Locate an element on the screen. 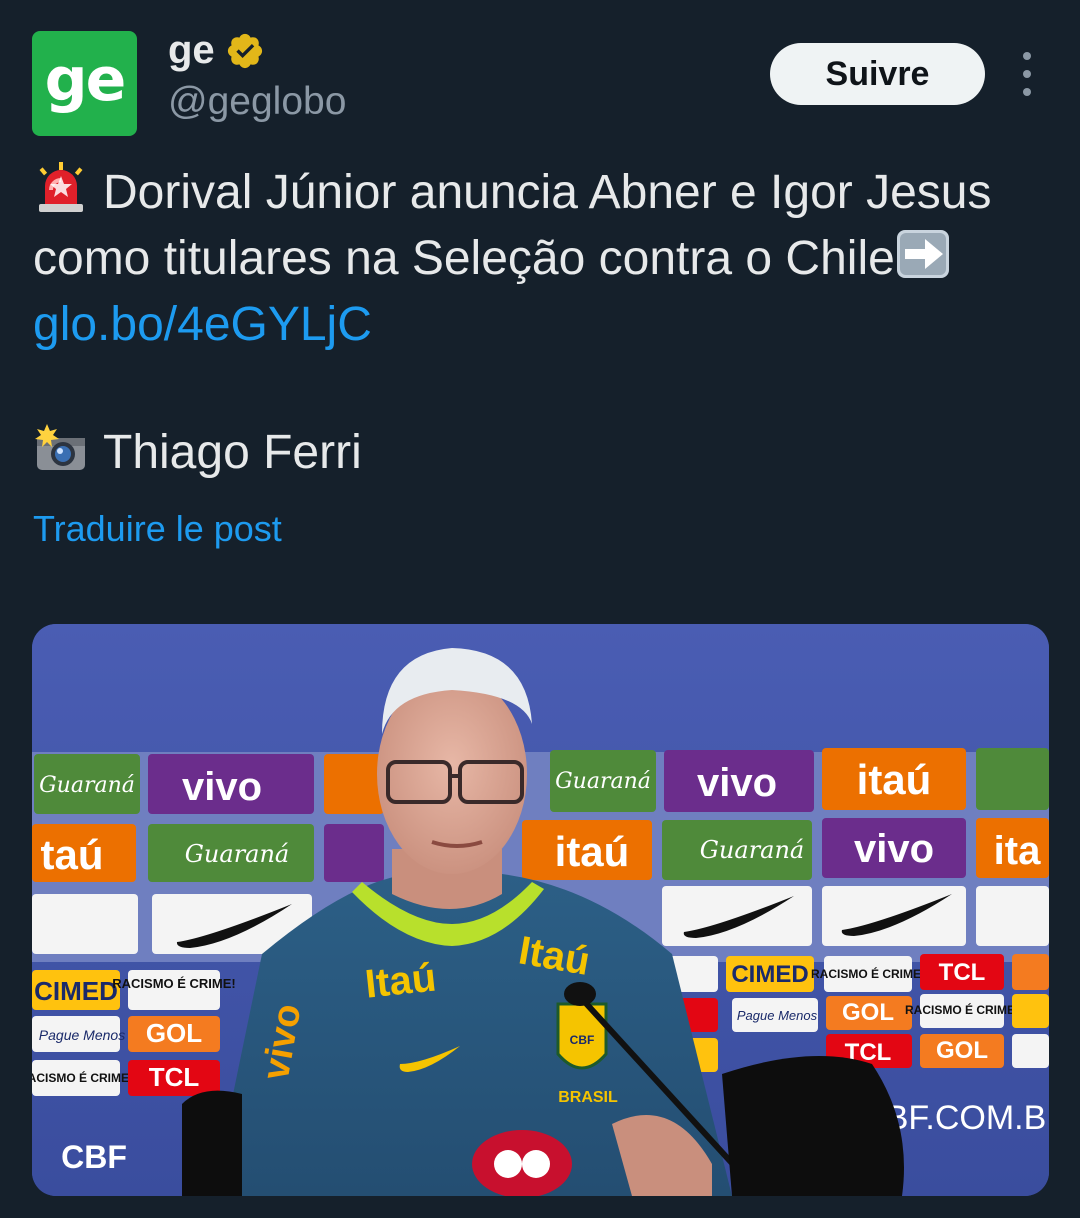 Image resolution: width=1080 pixels, height=1218 pixels. handle: @geglobo is located at coordinates (257, 102).